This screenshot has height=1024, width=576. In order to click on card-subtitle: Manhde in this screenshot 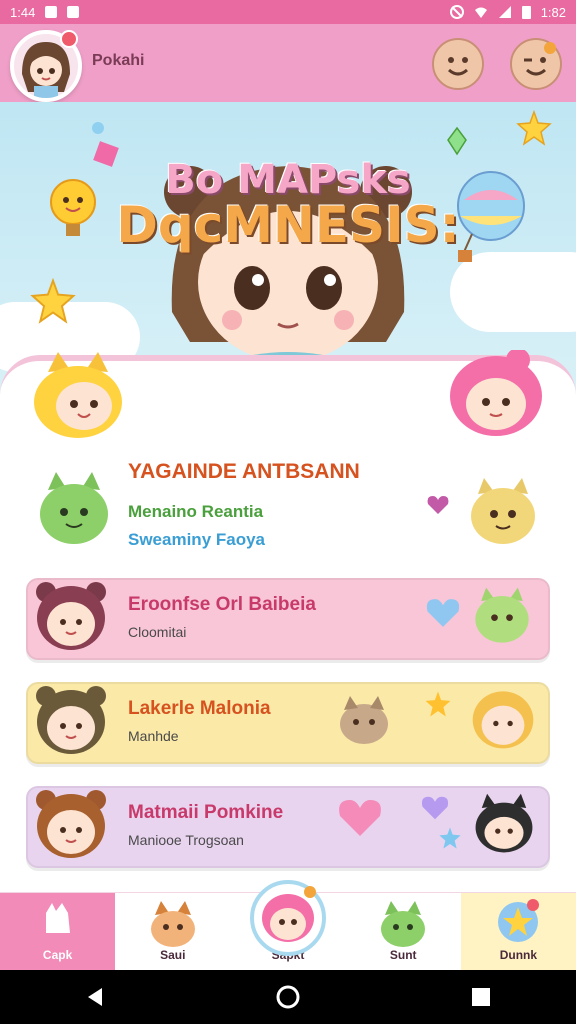, I will do `click(153, 736)`.